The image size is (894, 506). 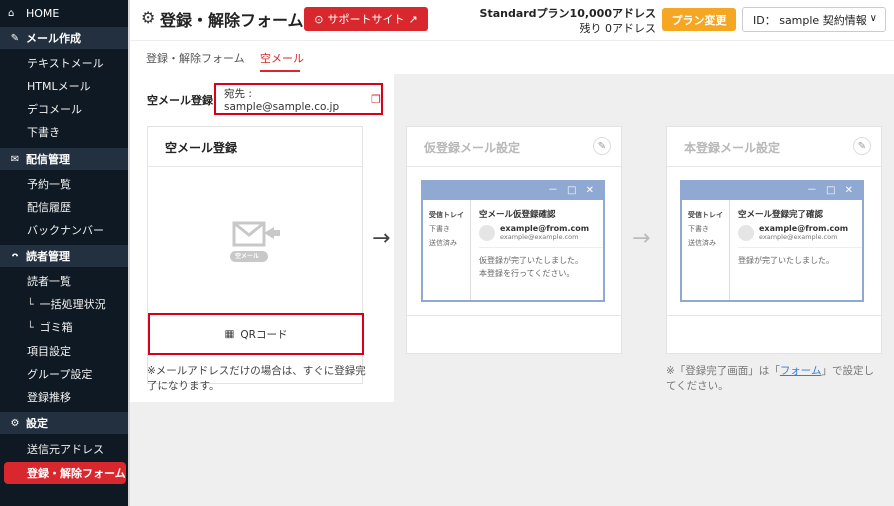 What do you see at coordinates (282, 58) in the screenshot?
I see `tab-empty-mail: 空メール` at bounding box center [282, 58].